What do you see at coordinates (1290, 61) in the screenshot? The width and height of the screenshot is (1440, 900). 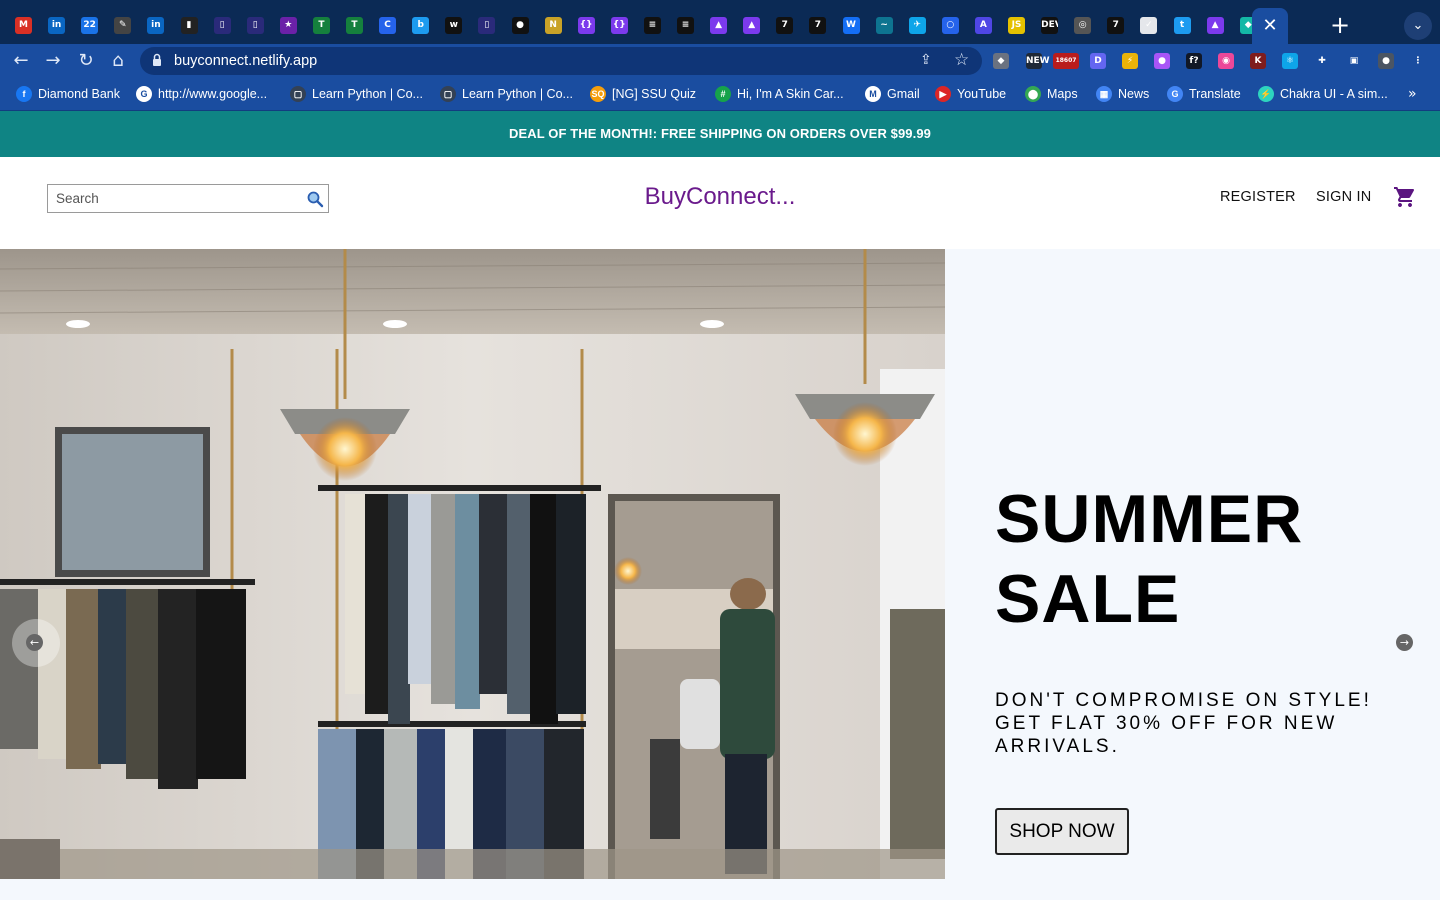 I see `react-icon: ⚛` at bounding box center [1290, 61].